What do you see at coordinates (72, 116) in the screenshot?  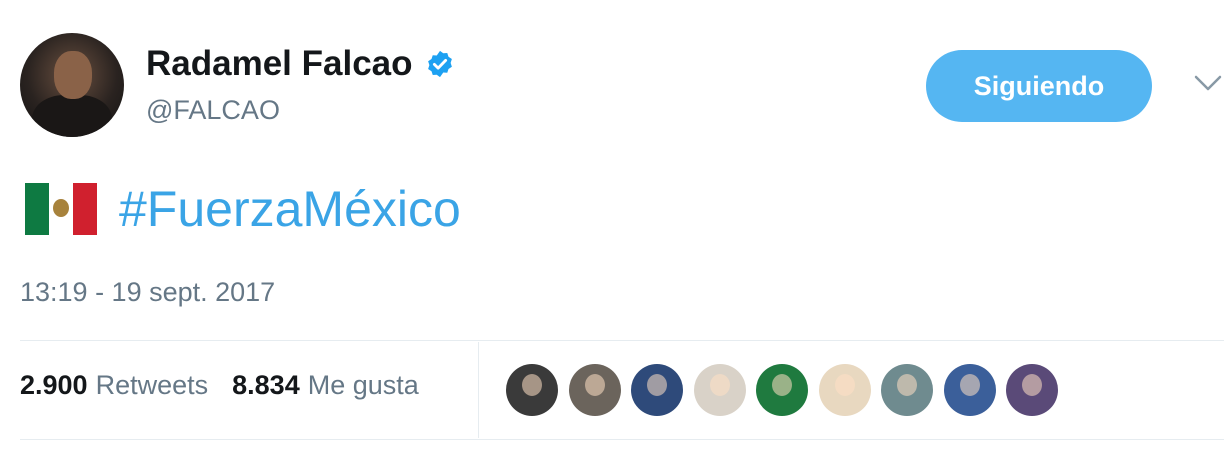 I see `avatar-body` at bounding box center [72, 116].